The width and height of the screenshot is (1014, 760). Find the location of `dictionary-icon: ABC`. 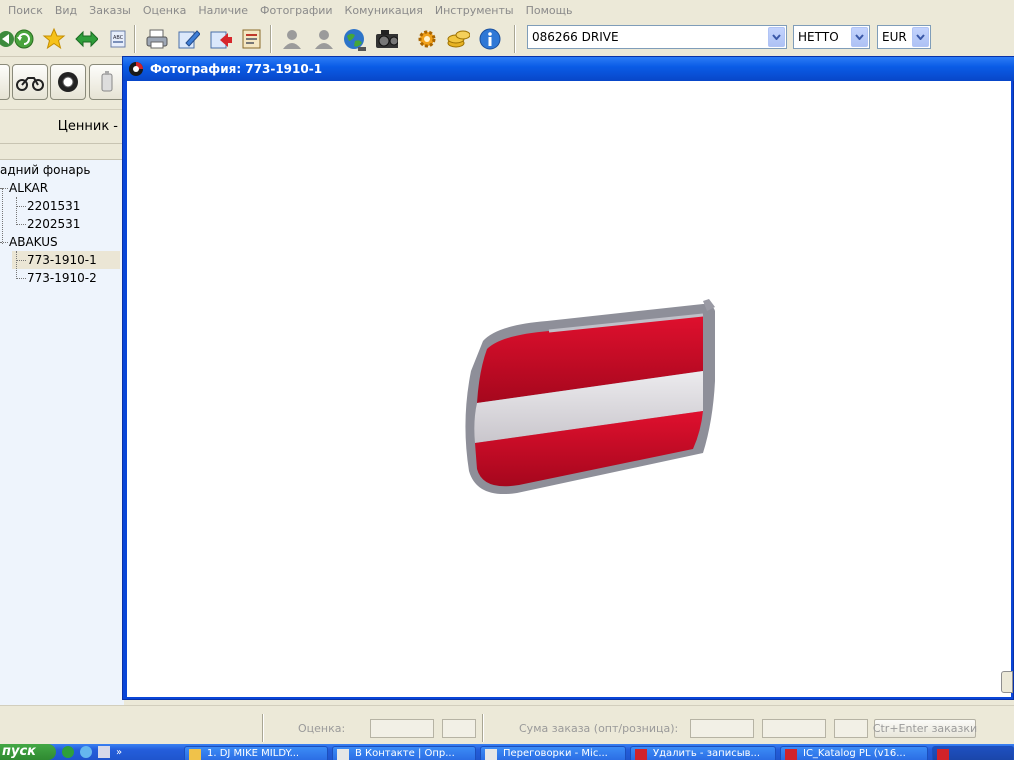

dictionary-icon: ABC is located at coordinates (118, 39).